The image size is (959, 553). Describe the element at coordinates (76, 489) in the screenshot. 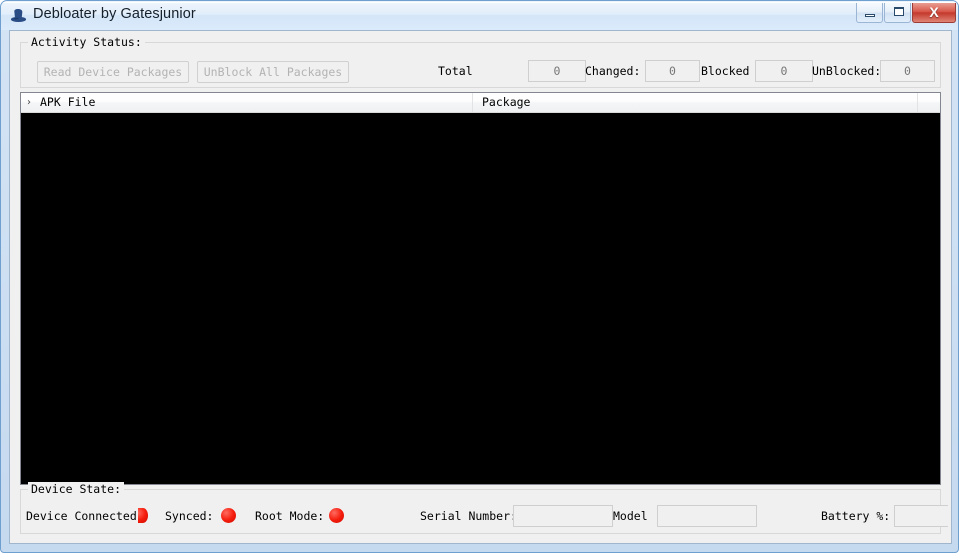

I see `device-state-legend: Device State:` at that location.